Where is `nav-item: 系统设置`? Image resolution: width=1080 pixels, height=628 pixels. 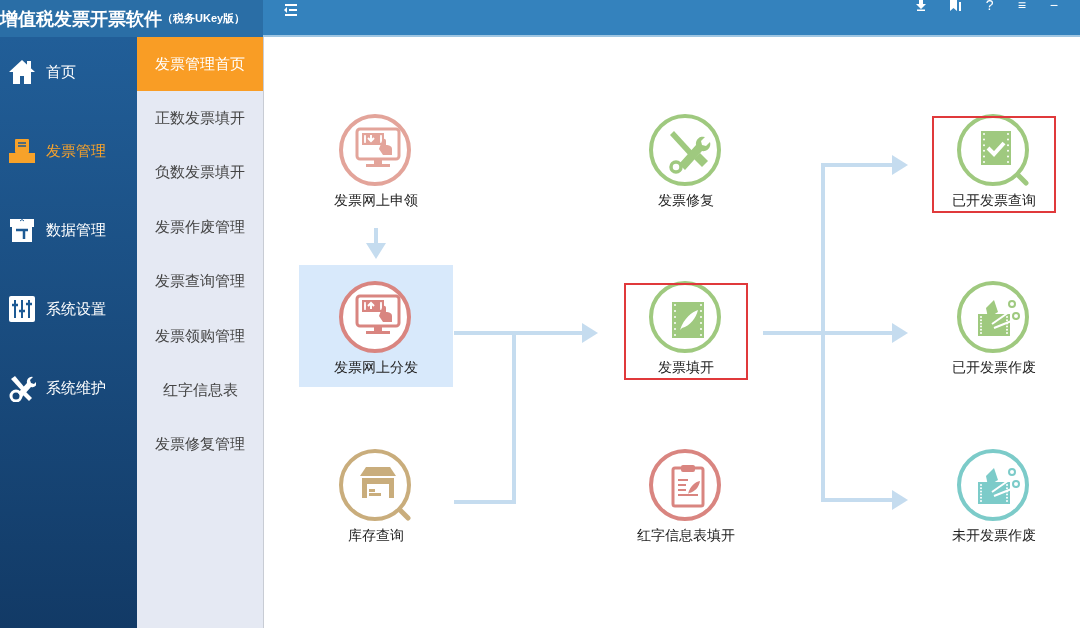
nav-item: 系统设置 is located at coordinates (68, 309).